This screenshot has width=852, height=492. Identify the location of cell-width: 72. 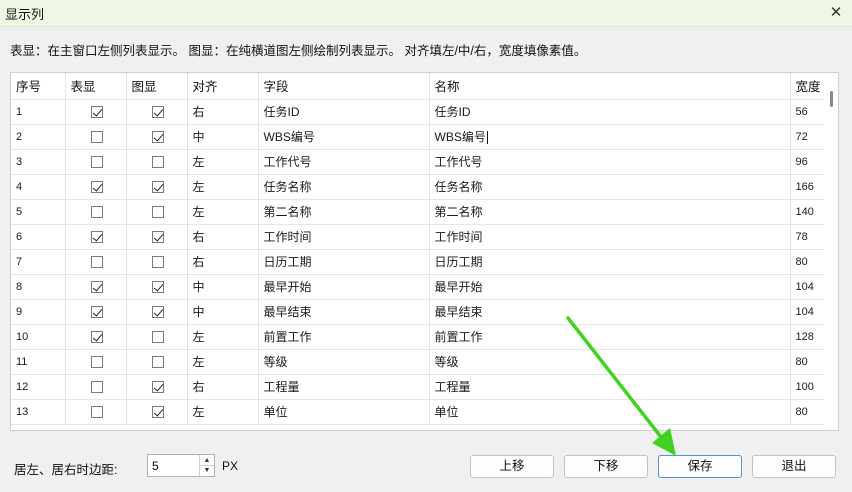
(808, 137).